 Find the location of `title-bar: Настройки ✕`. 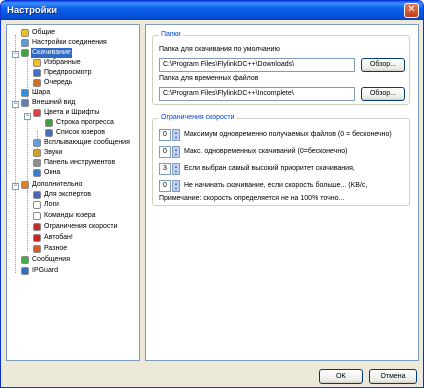

title-bar: Настройки ✕ is located at coordinates (212, 10).